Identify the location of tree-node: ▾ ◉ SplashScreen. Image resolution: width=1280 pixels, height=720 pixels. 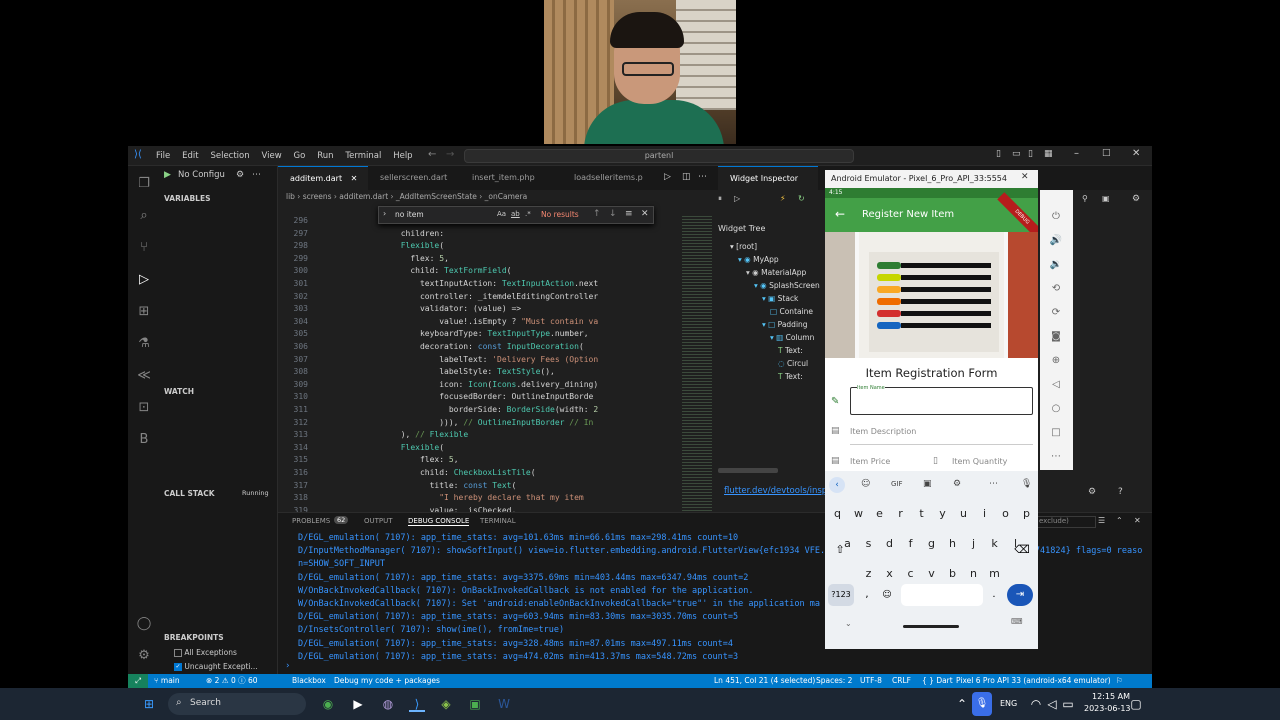
(787, 285).